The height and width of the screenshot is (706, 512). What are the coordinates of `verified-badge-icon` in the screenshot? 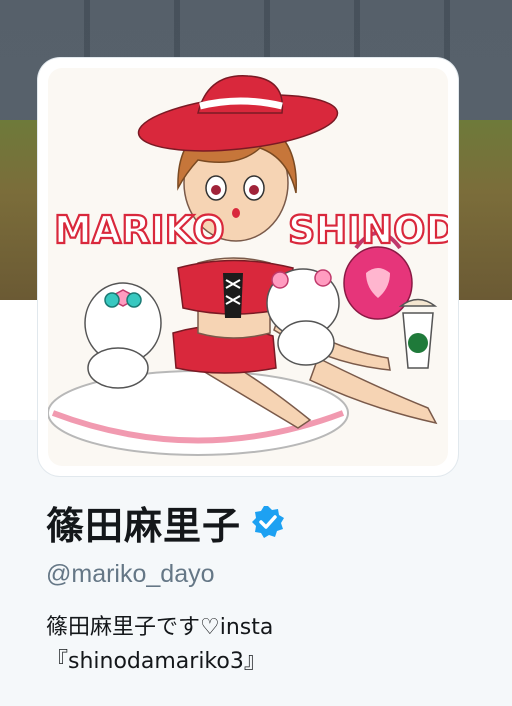 It's located at (268, 522).